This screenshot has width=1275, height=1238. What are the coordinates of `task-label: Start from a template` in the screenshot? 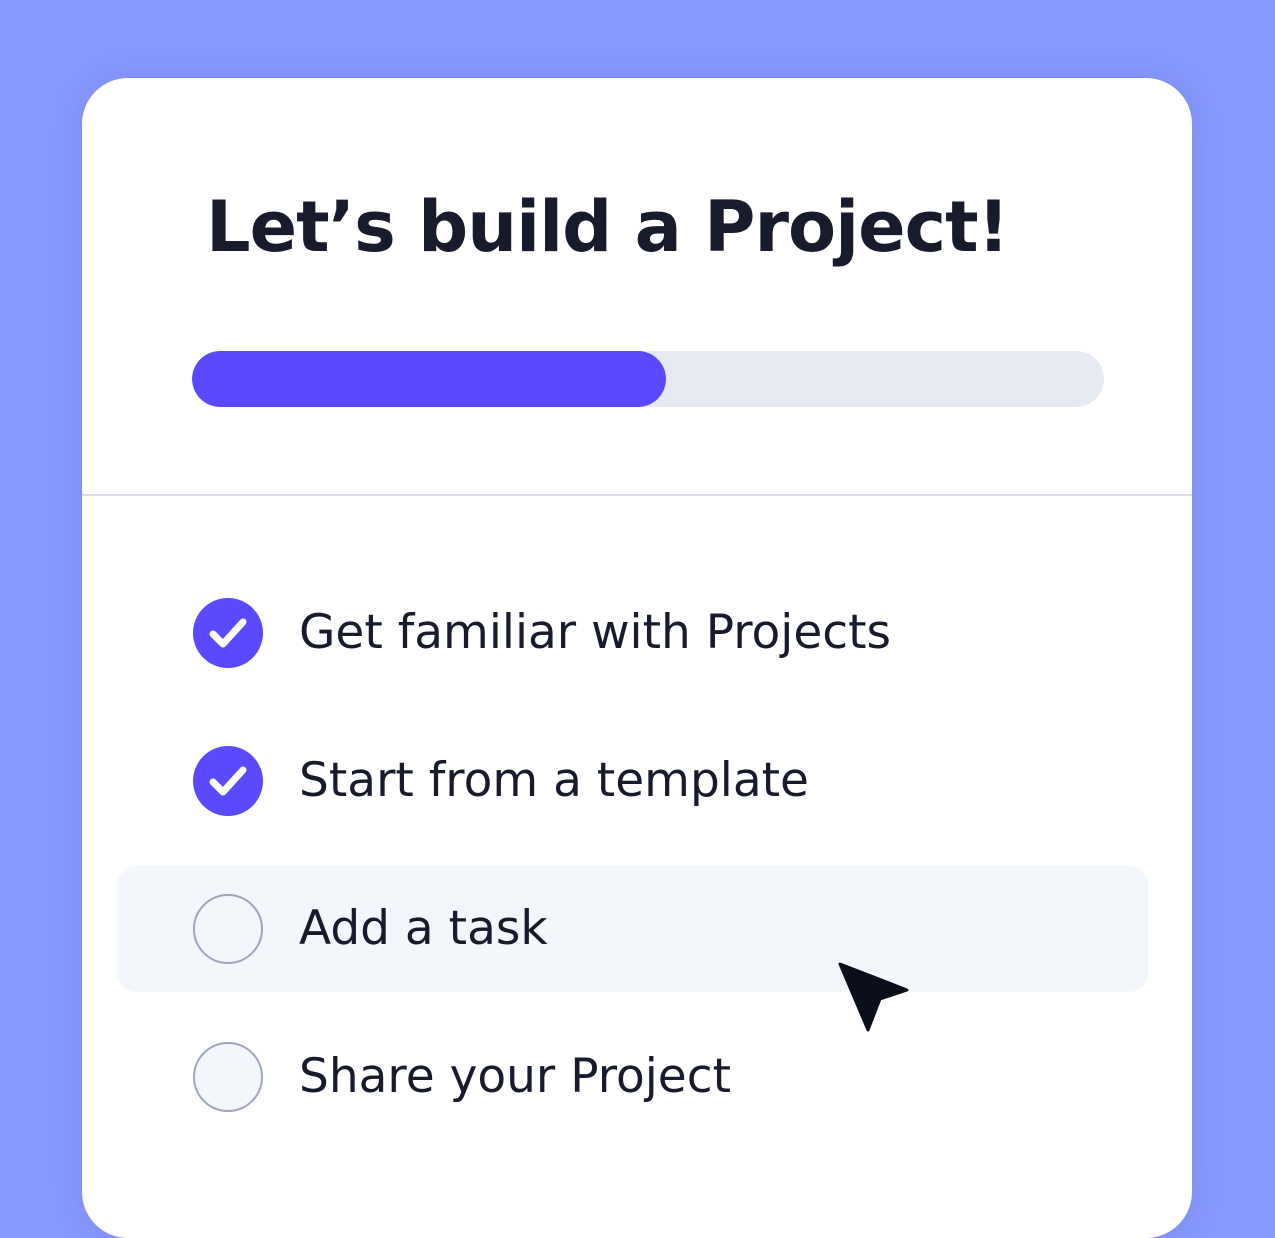 It's located at (554, 780).